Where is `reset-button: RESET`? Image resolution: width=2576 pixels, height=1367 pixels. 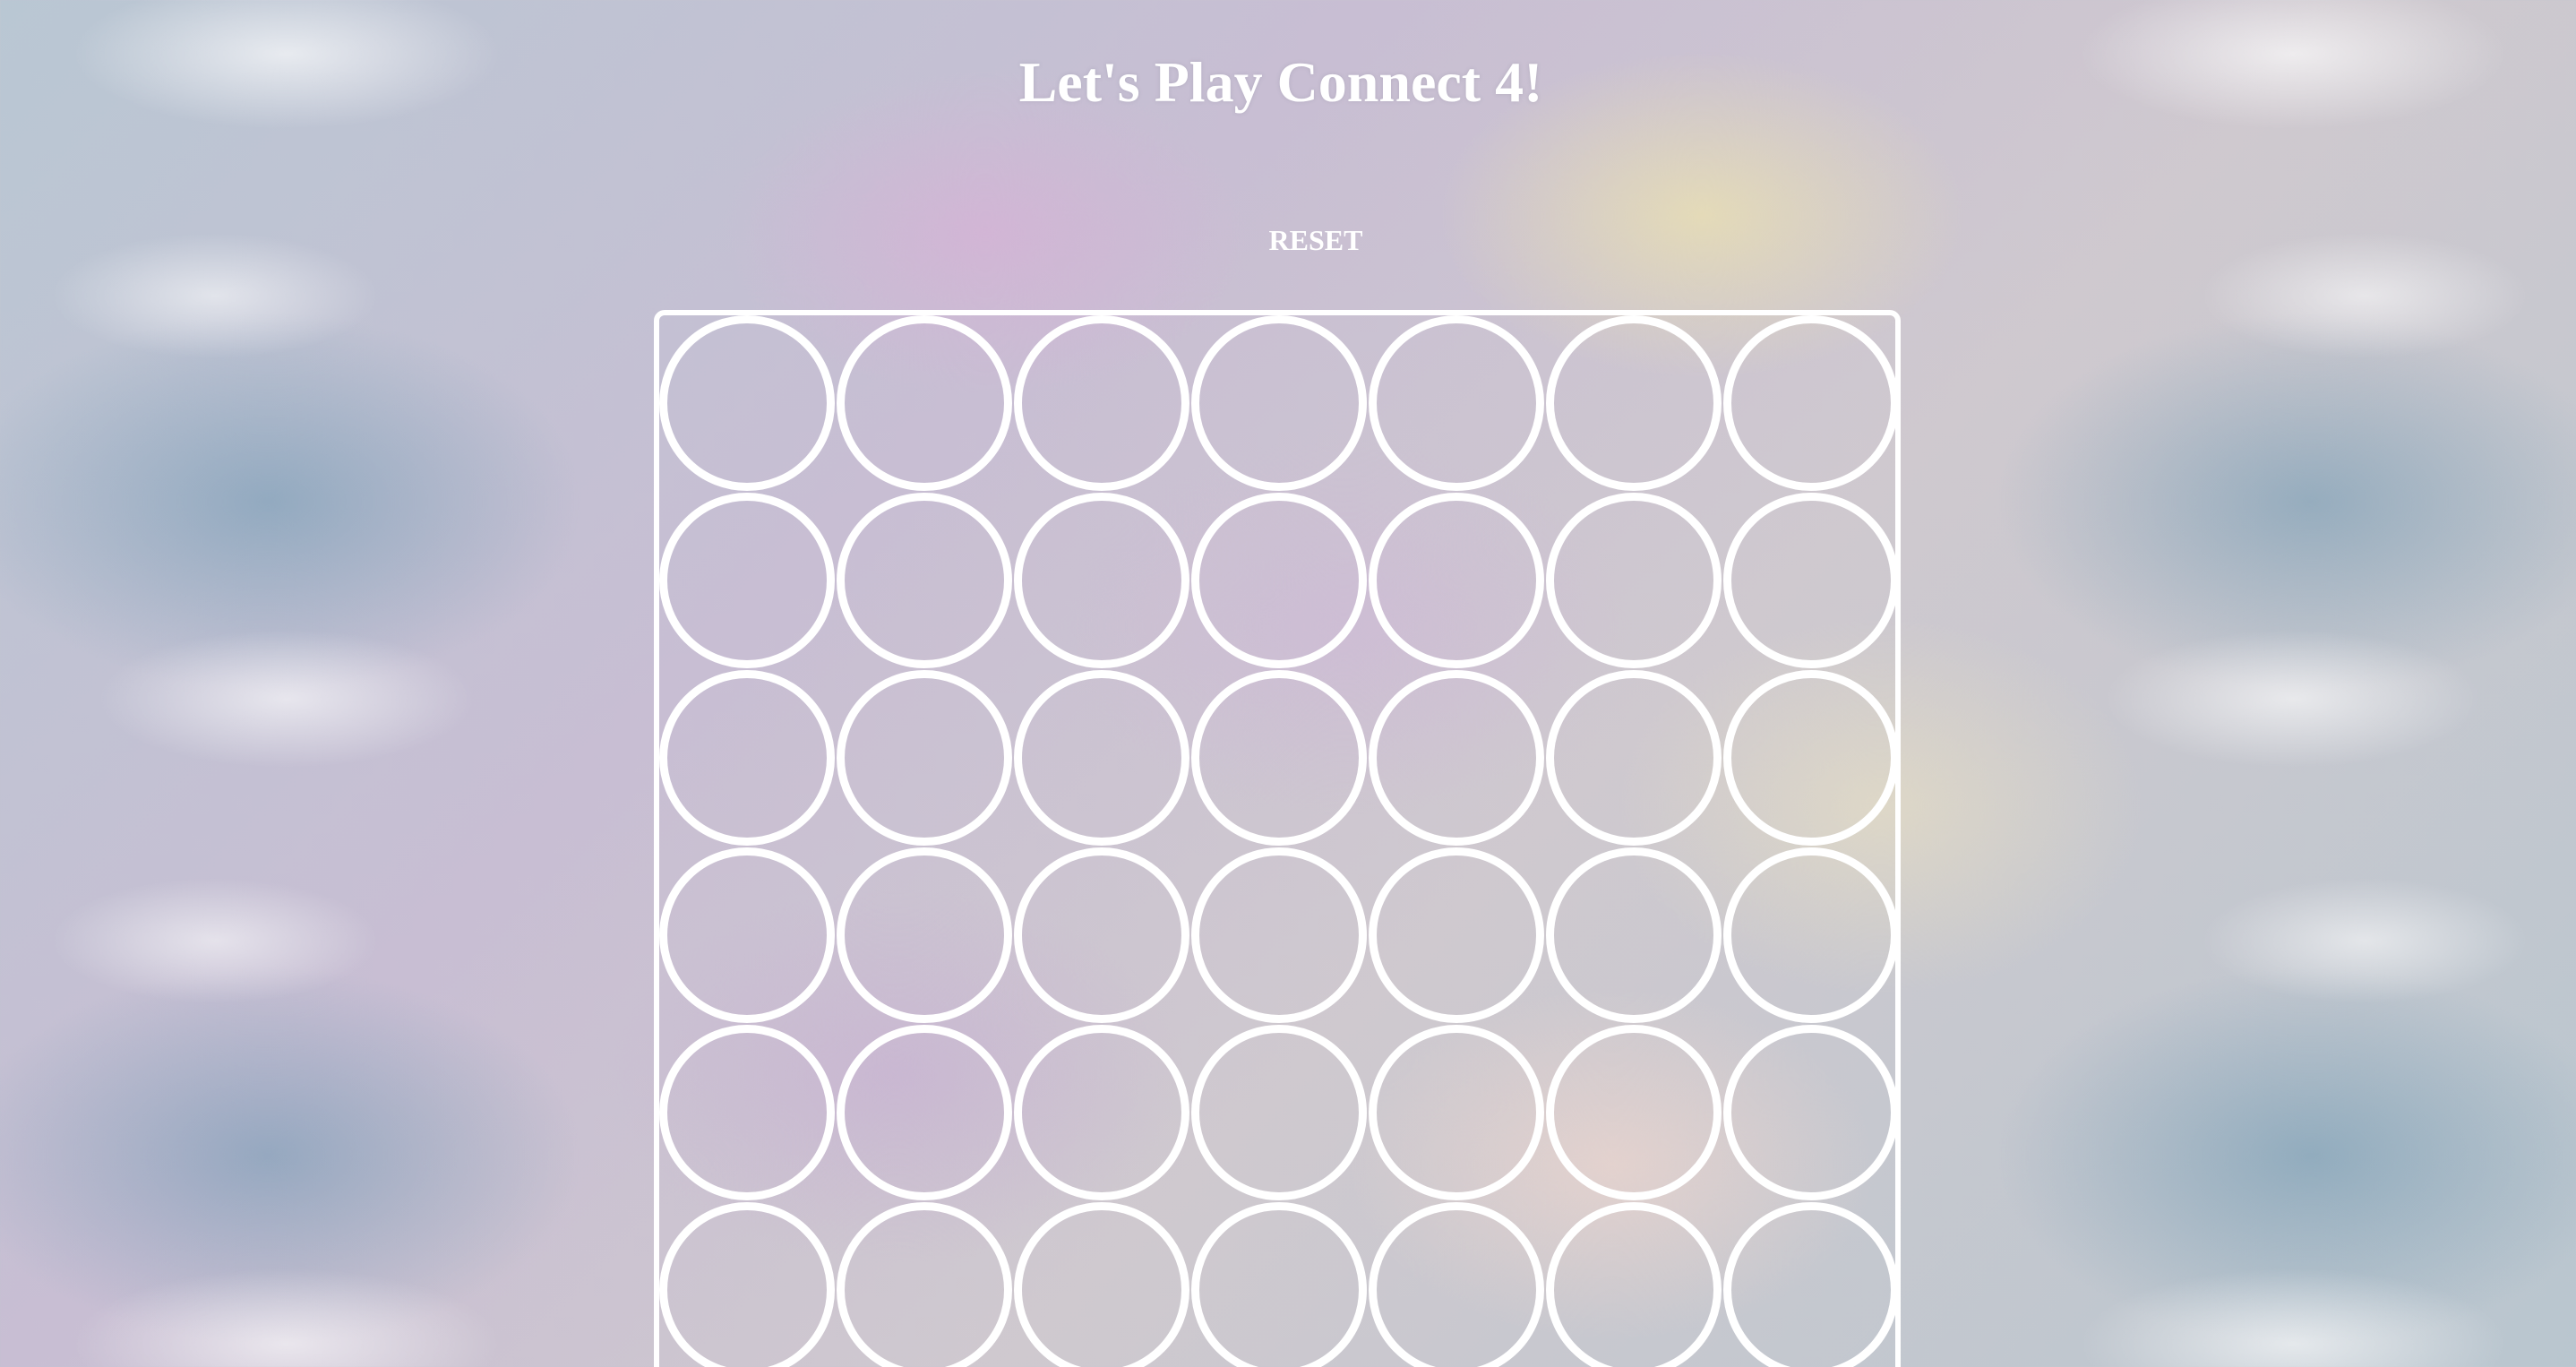
reset-button: RESET is located at coordinates (1315, 240).